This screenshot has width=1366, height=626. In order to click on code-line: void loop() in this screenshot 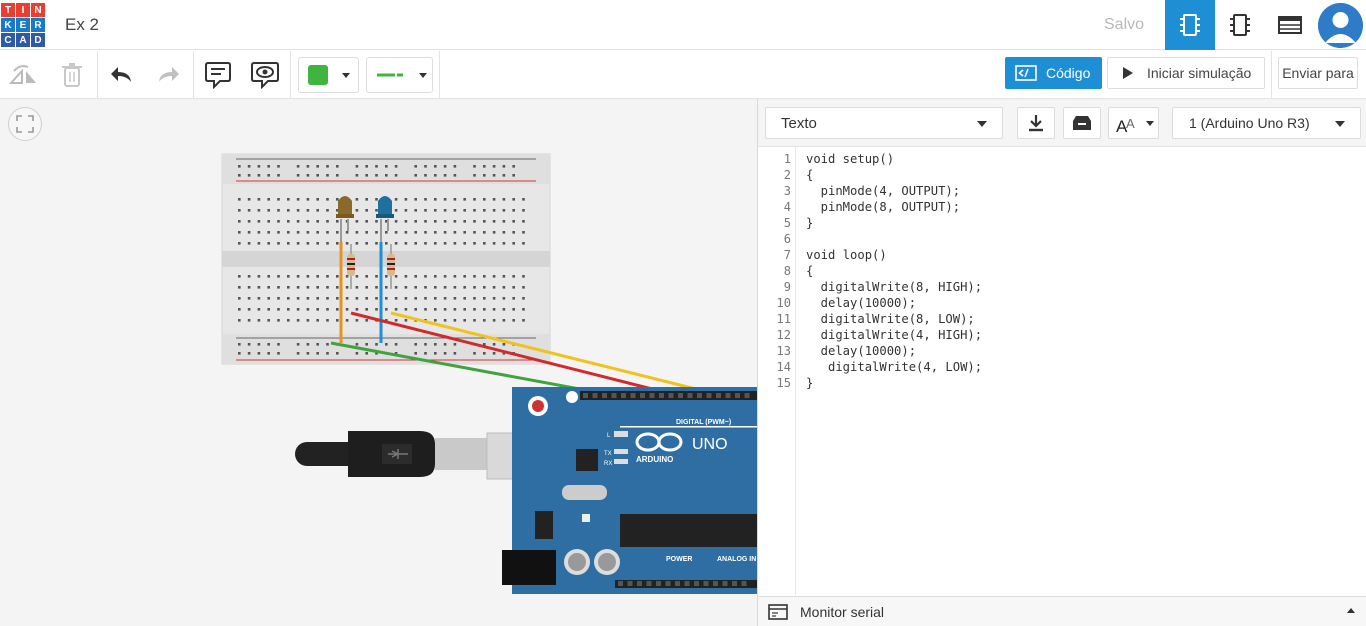, I will do `click(846, 255)`.